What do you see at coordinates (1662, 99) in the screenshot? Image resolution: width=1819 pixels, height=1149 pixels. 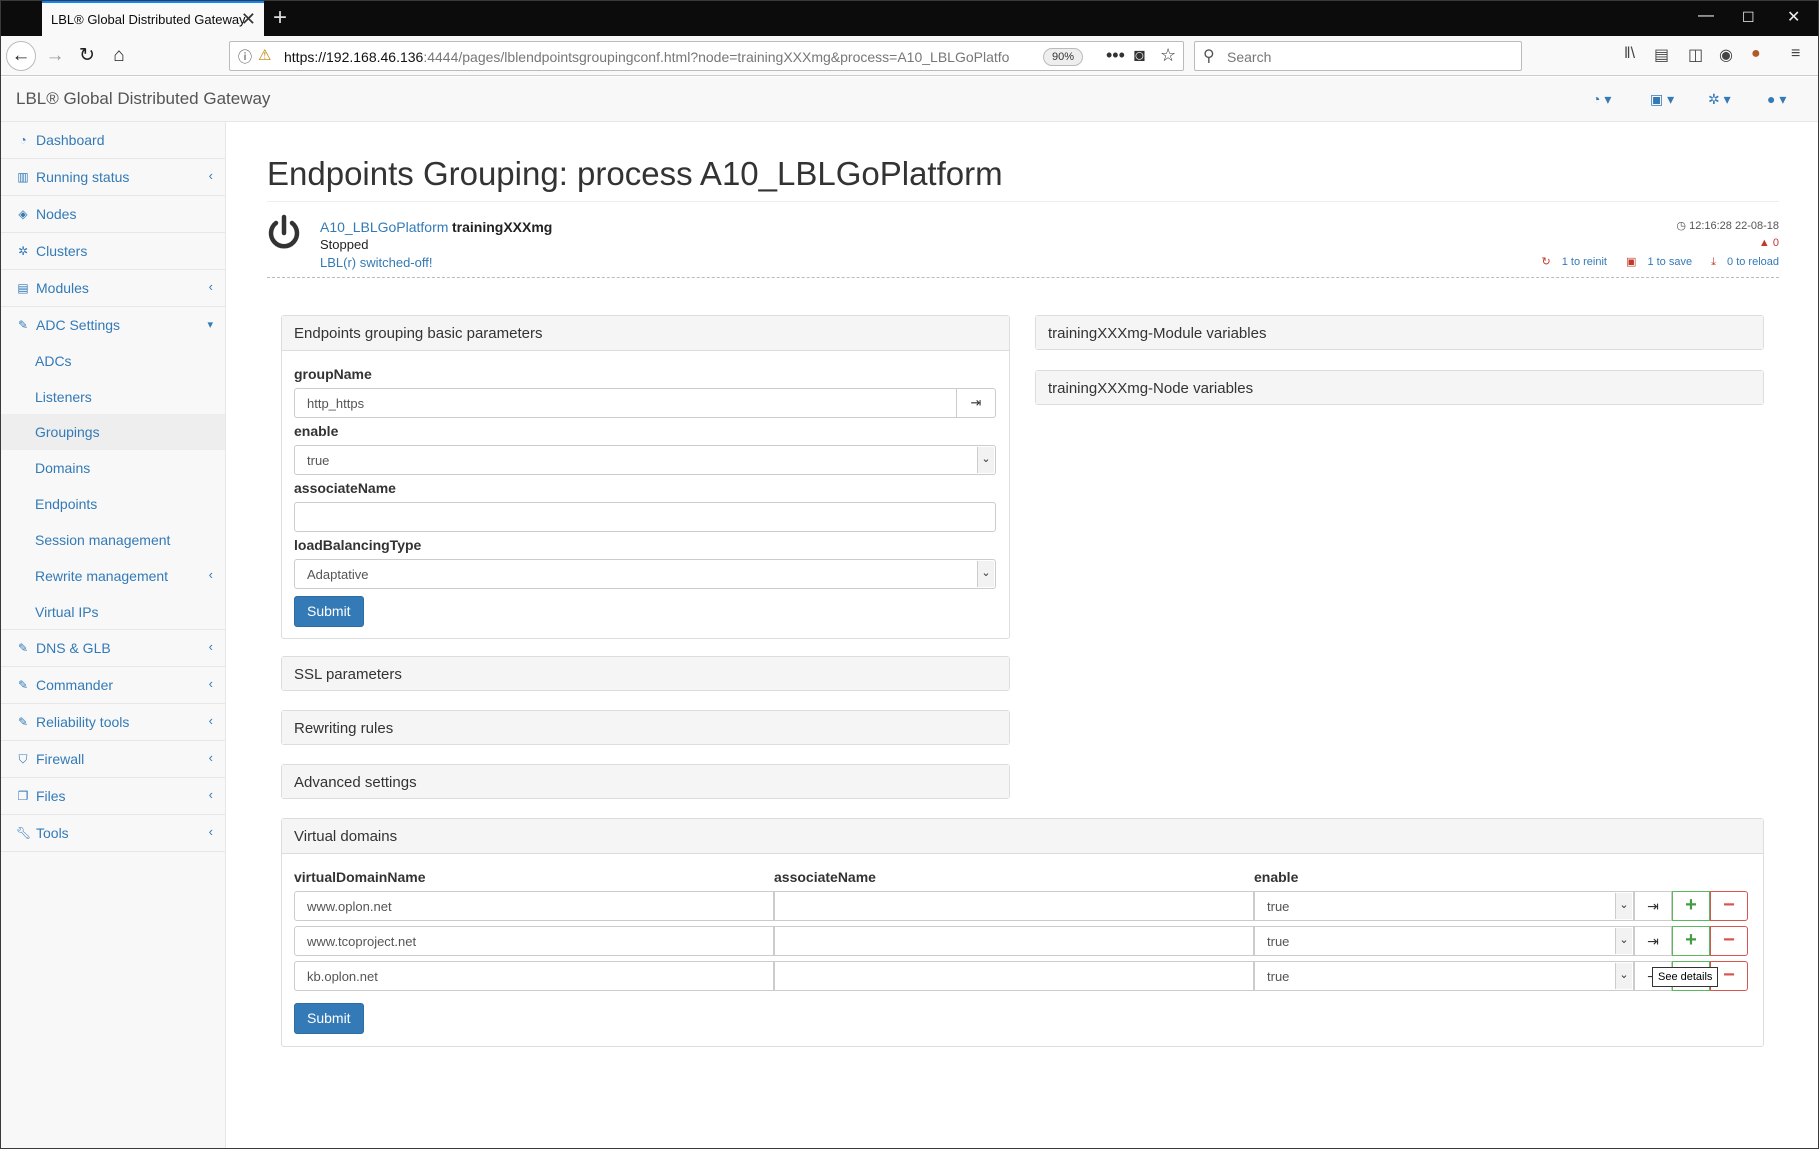 I see `save-menu-icon: ▣ ▾` at bounding box center [1662, 99].